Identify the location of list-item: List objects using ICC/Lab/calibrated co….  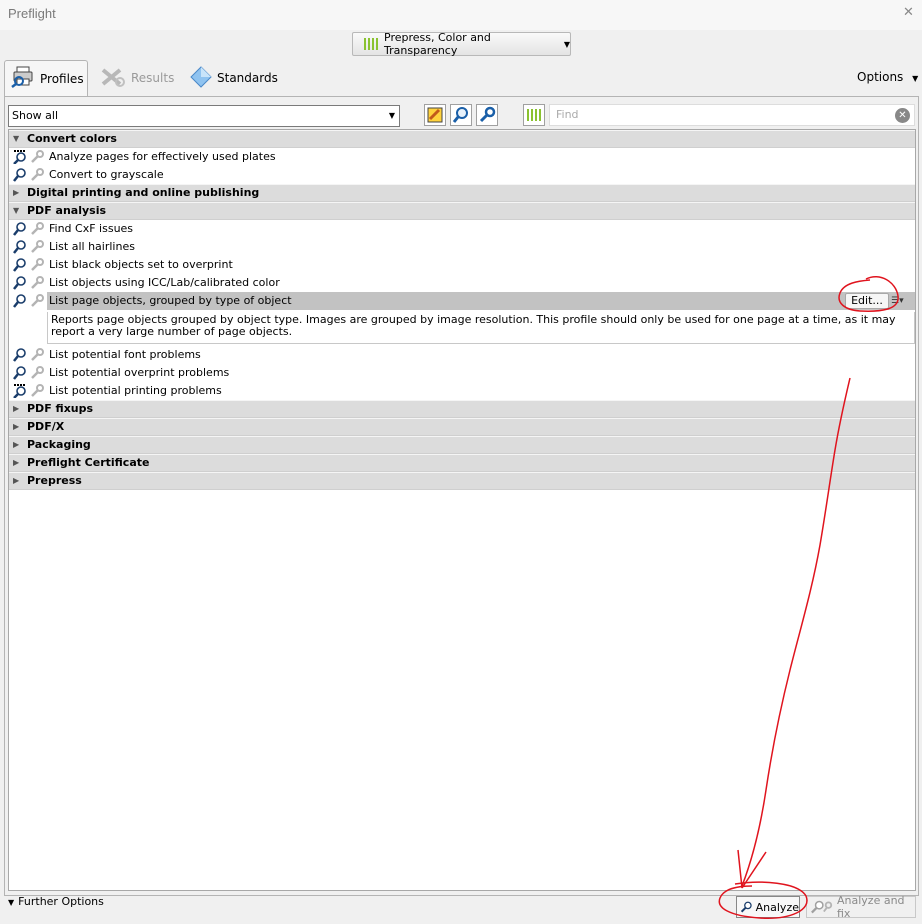
(462, 283).